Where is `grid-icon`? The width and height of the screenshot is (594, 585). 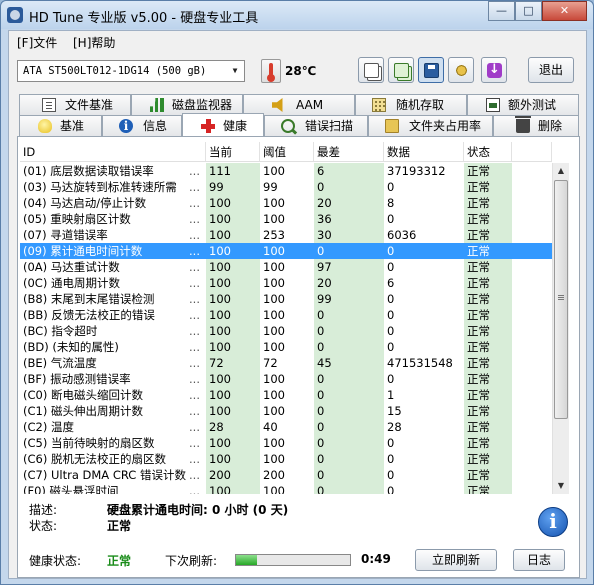 grid-icon is located at coordinates (379, 105).